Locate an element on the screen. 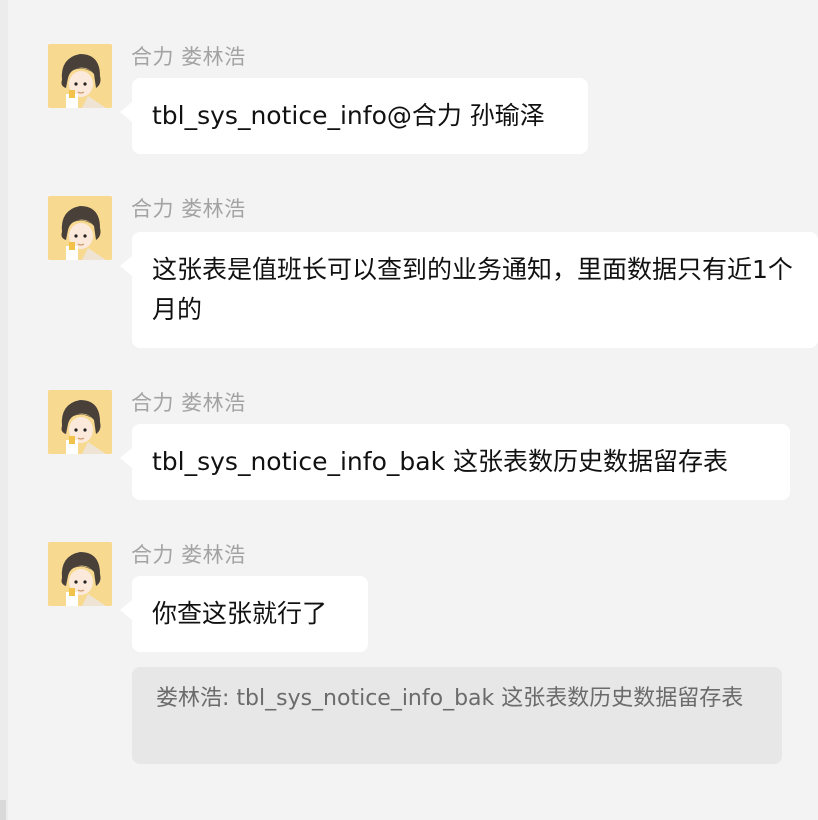 The width and height of the screenshot is (818, 820). message-bubble: 你查这张就行了 is located at coordinates (244, 614).